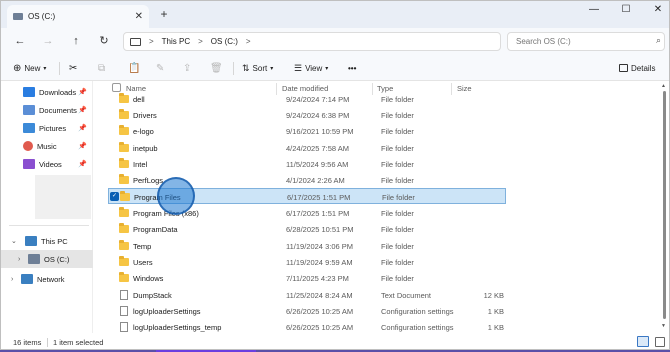  I want to click on file-row-intel: Intel 11/5/2024 9:56 AM File folder, so click(307, 164).